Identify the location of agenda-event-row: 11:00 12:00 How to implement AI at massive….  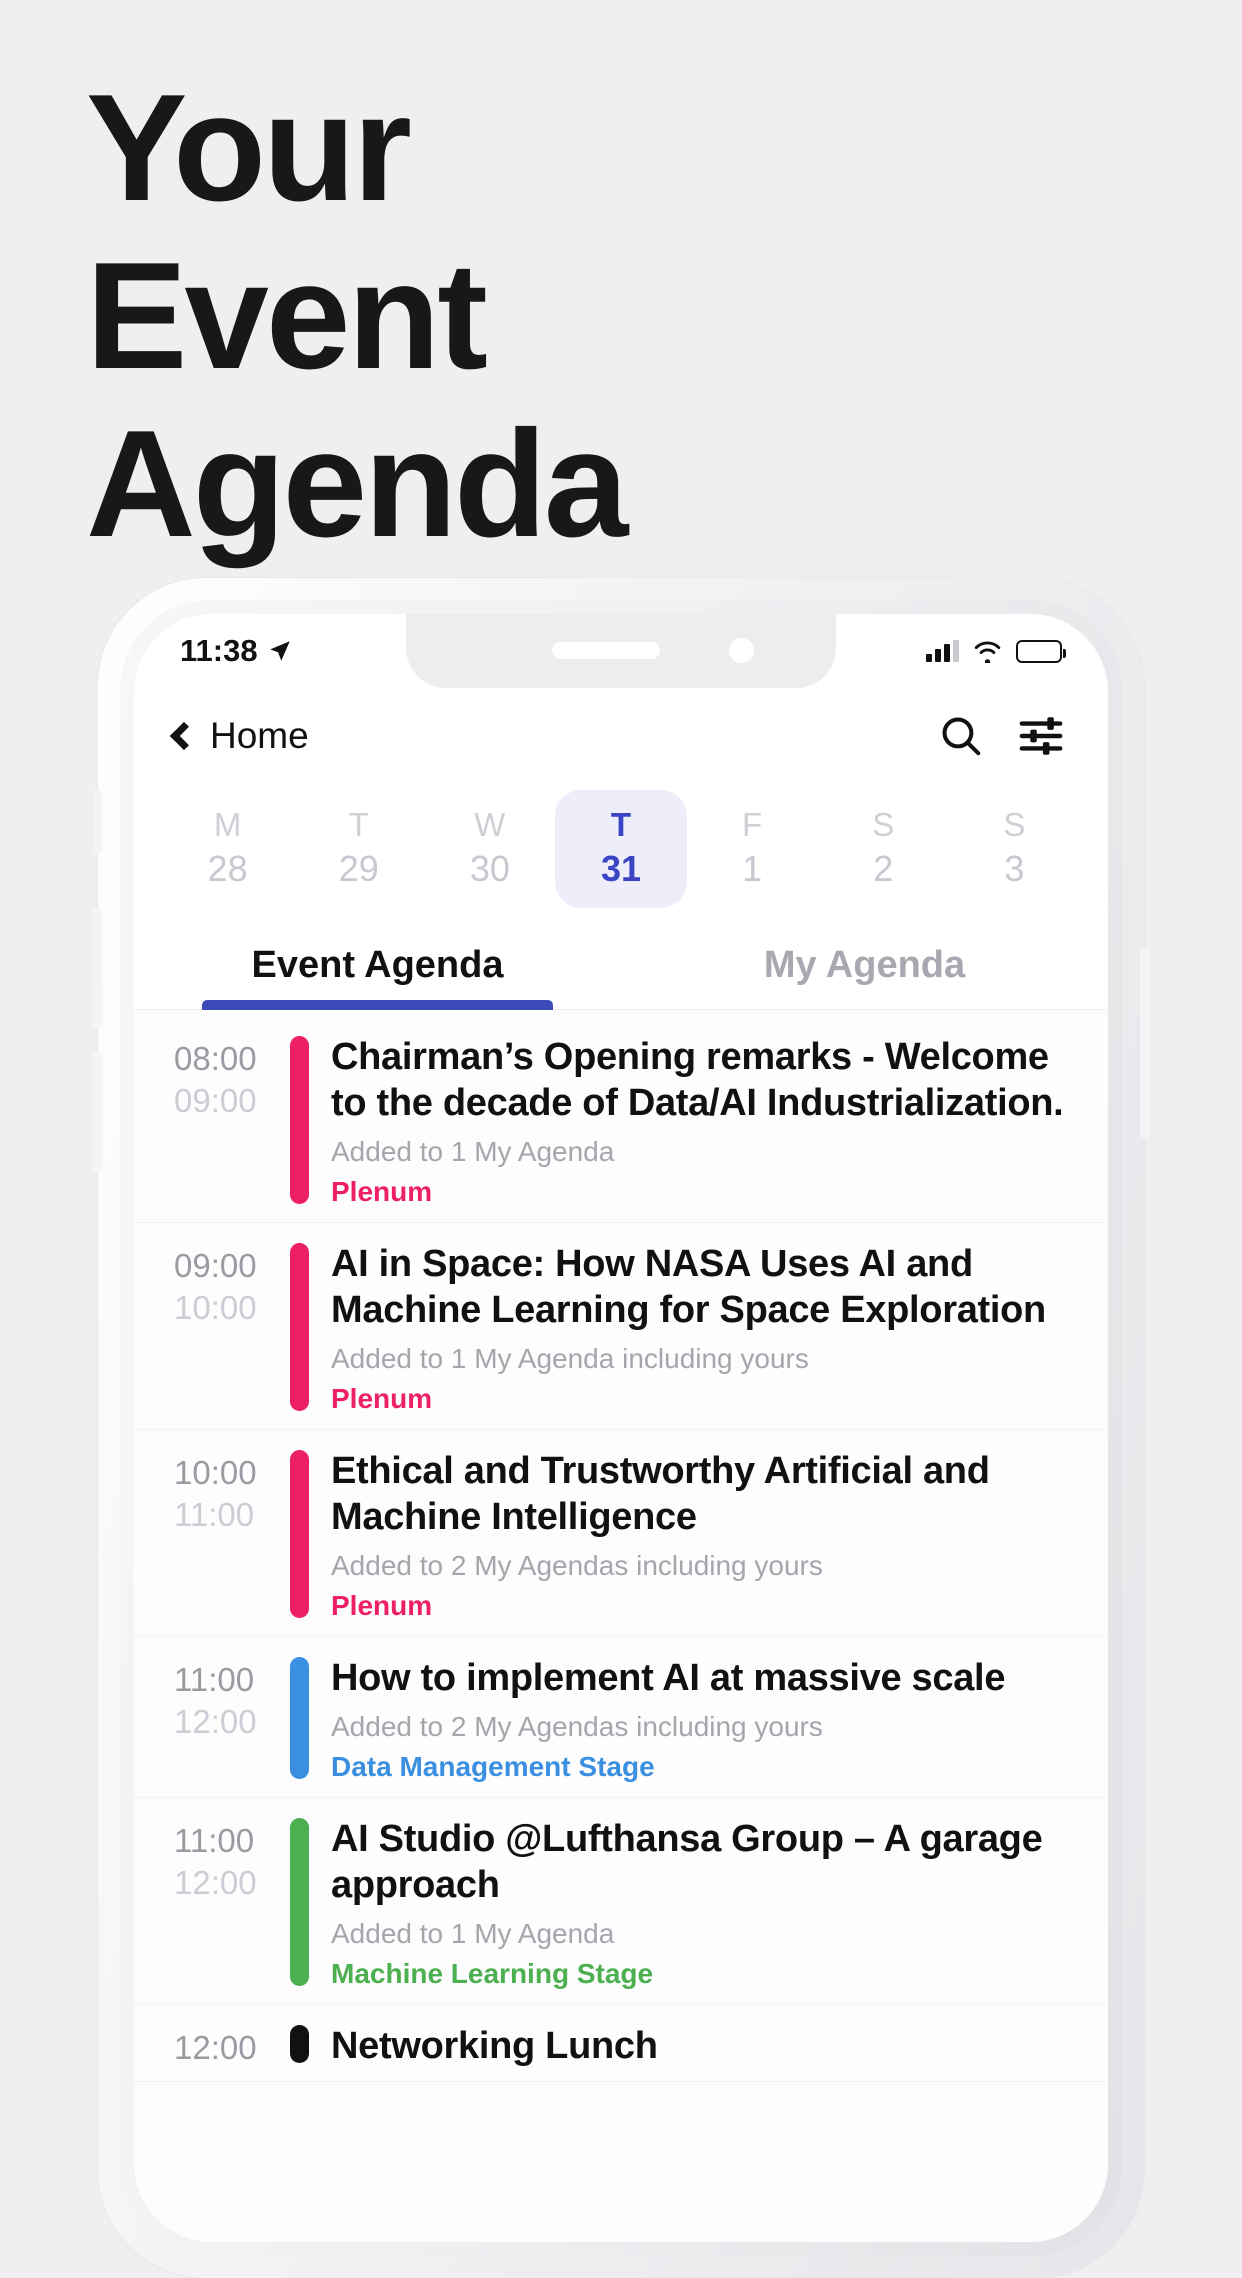
(621, 1717).